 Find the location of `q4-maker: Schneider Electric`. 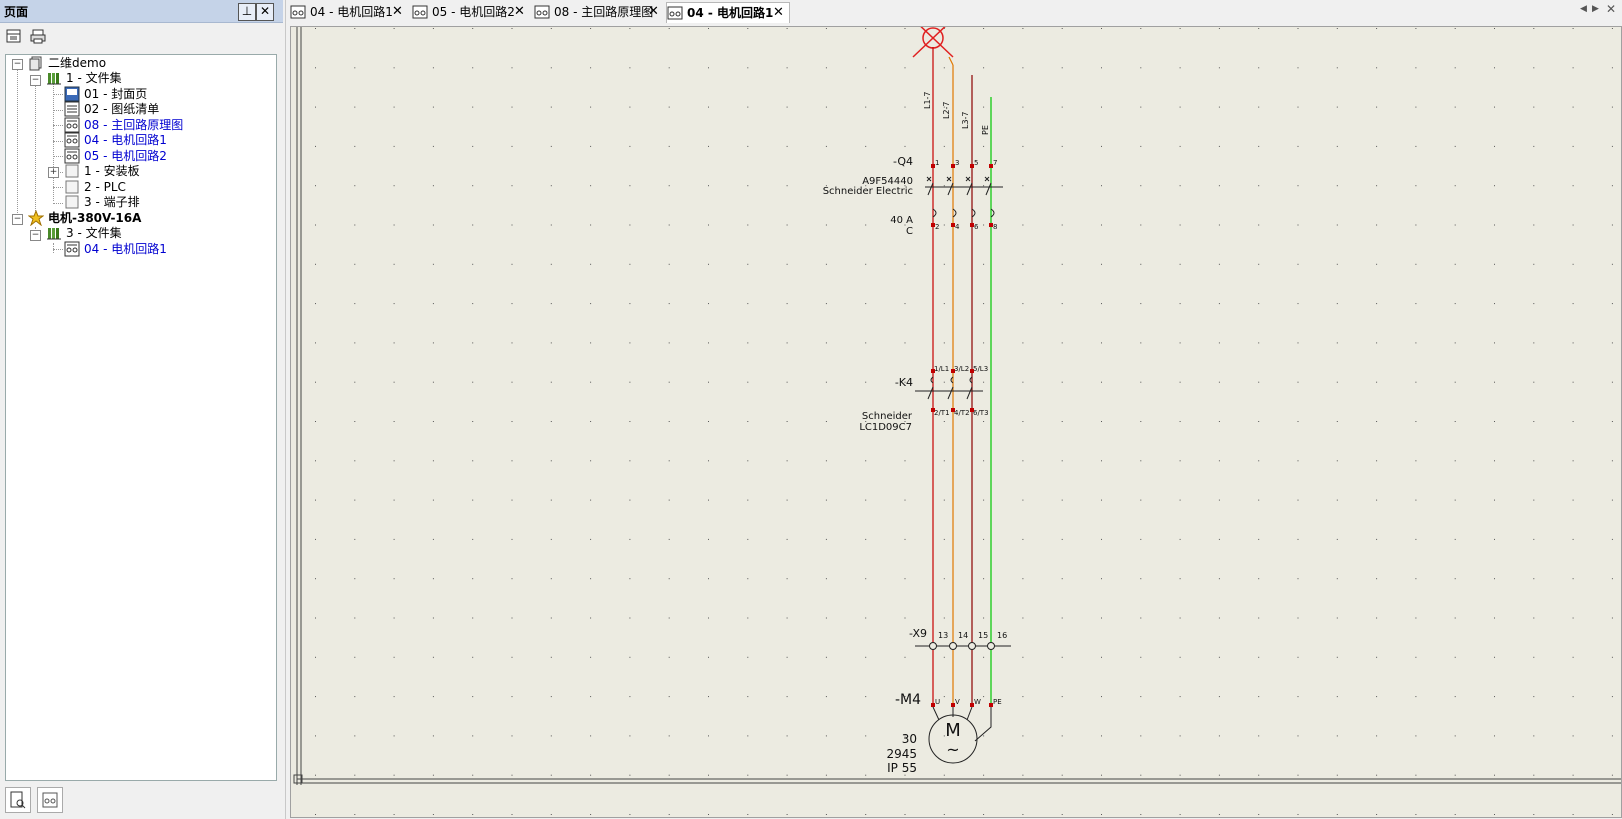

q4-maker: Schneider Electric is located at coordinates (868, 191).